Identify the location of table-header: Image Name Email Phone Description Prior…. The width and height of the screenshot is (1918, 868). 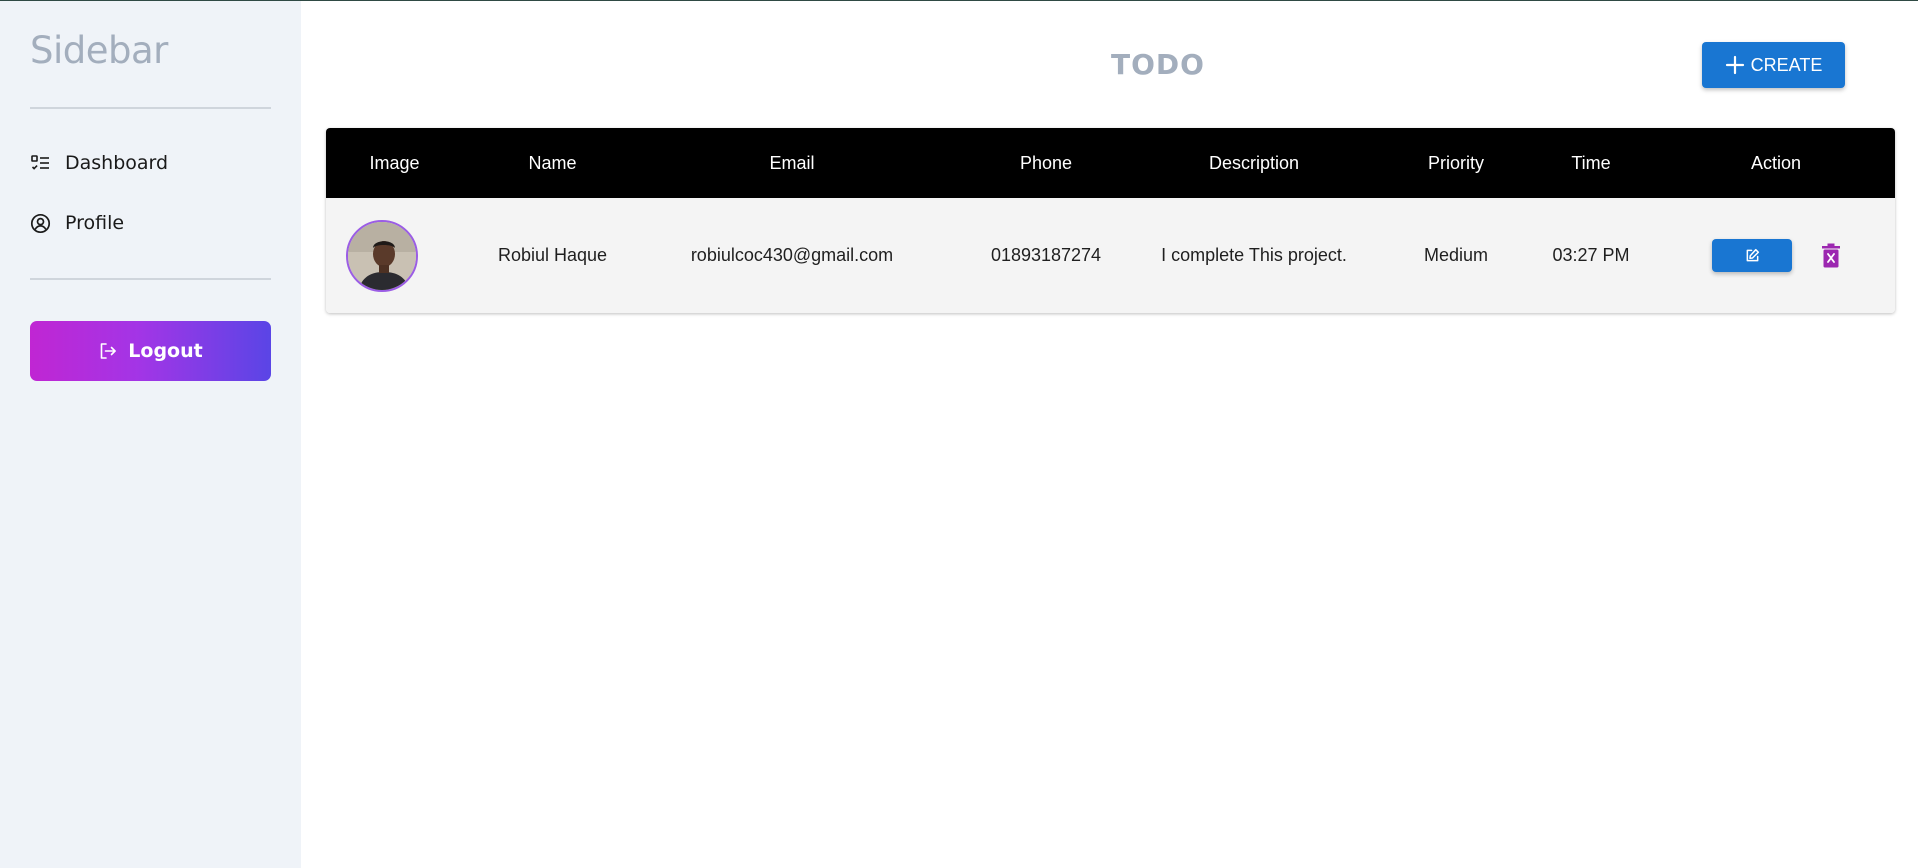
(1110, 163).